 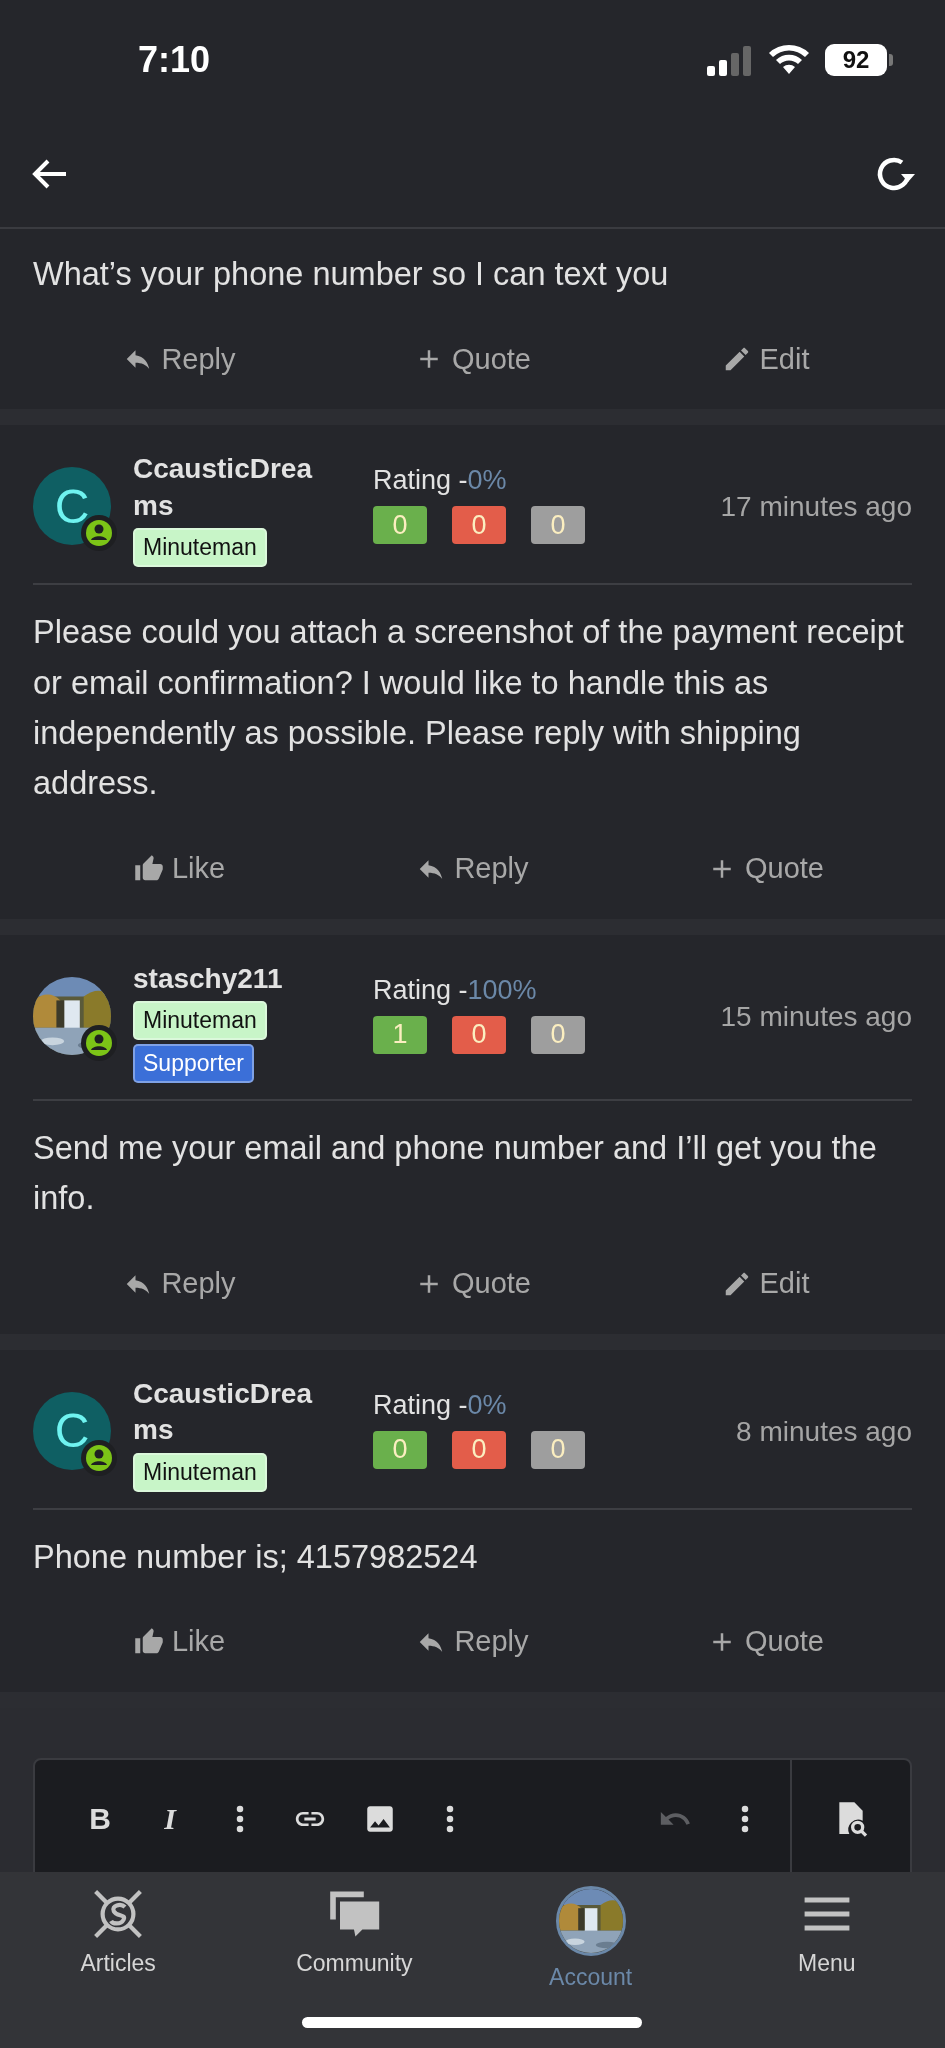 What do you see at coordinates (100, 1818) in the screenshot?
I see `bold-button: B` at bounding box center [100, 1818].